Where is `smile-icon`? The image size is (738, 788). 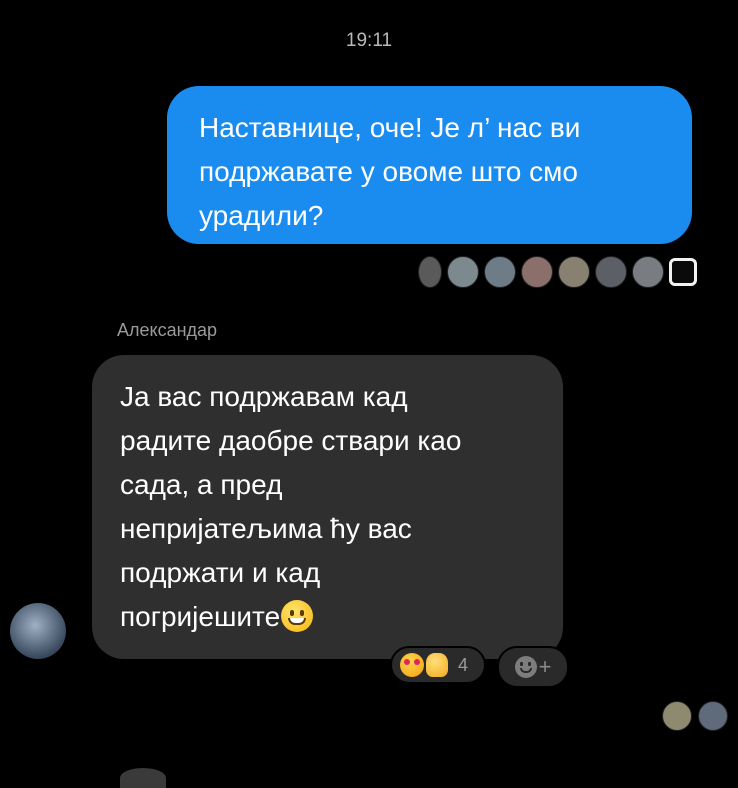 smile-icon is located at coordinates (525, 667).